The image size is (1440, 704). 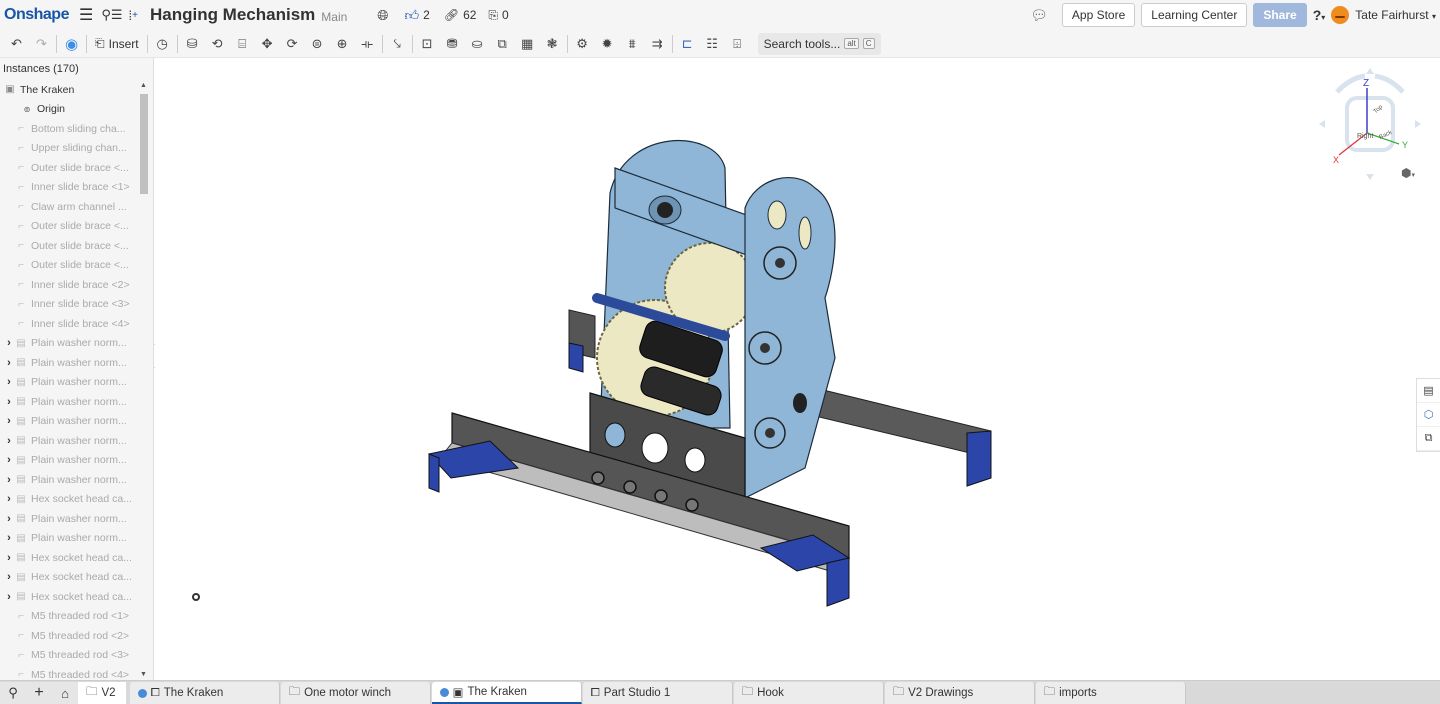 I want to click on feature-list-icon: ⚲☰, so click(x=111, y=15).